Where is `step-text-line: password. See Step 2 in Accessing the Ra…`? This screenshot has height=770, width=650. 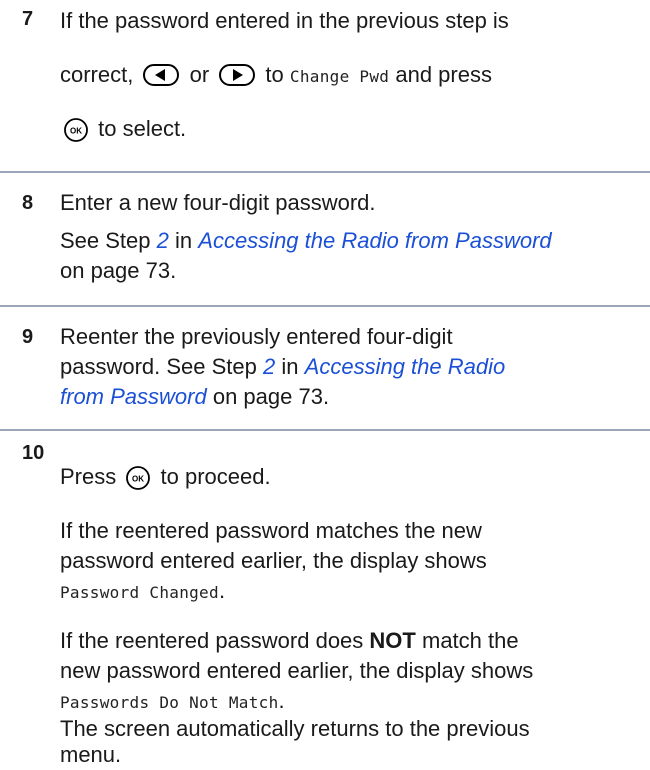 step-text-line: password. See Step 2 in Accessing the Ra… is located at coordinates (283, 366).